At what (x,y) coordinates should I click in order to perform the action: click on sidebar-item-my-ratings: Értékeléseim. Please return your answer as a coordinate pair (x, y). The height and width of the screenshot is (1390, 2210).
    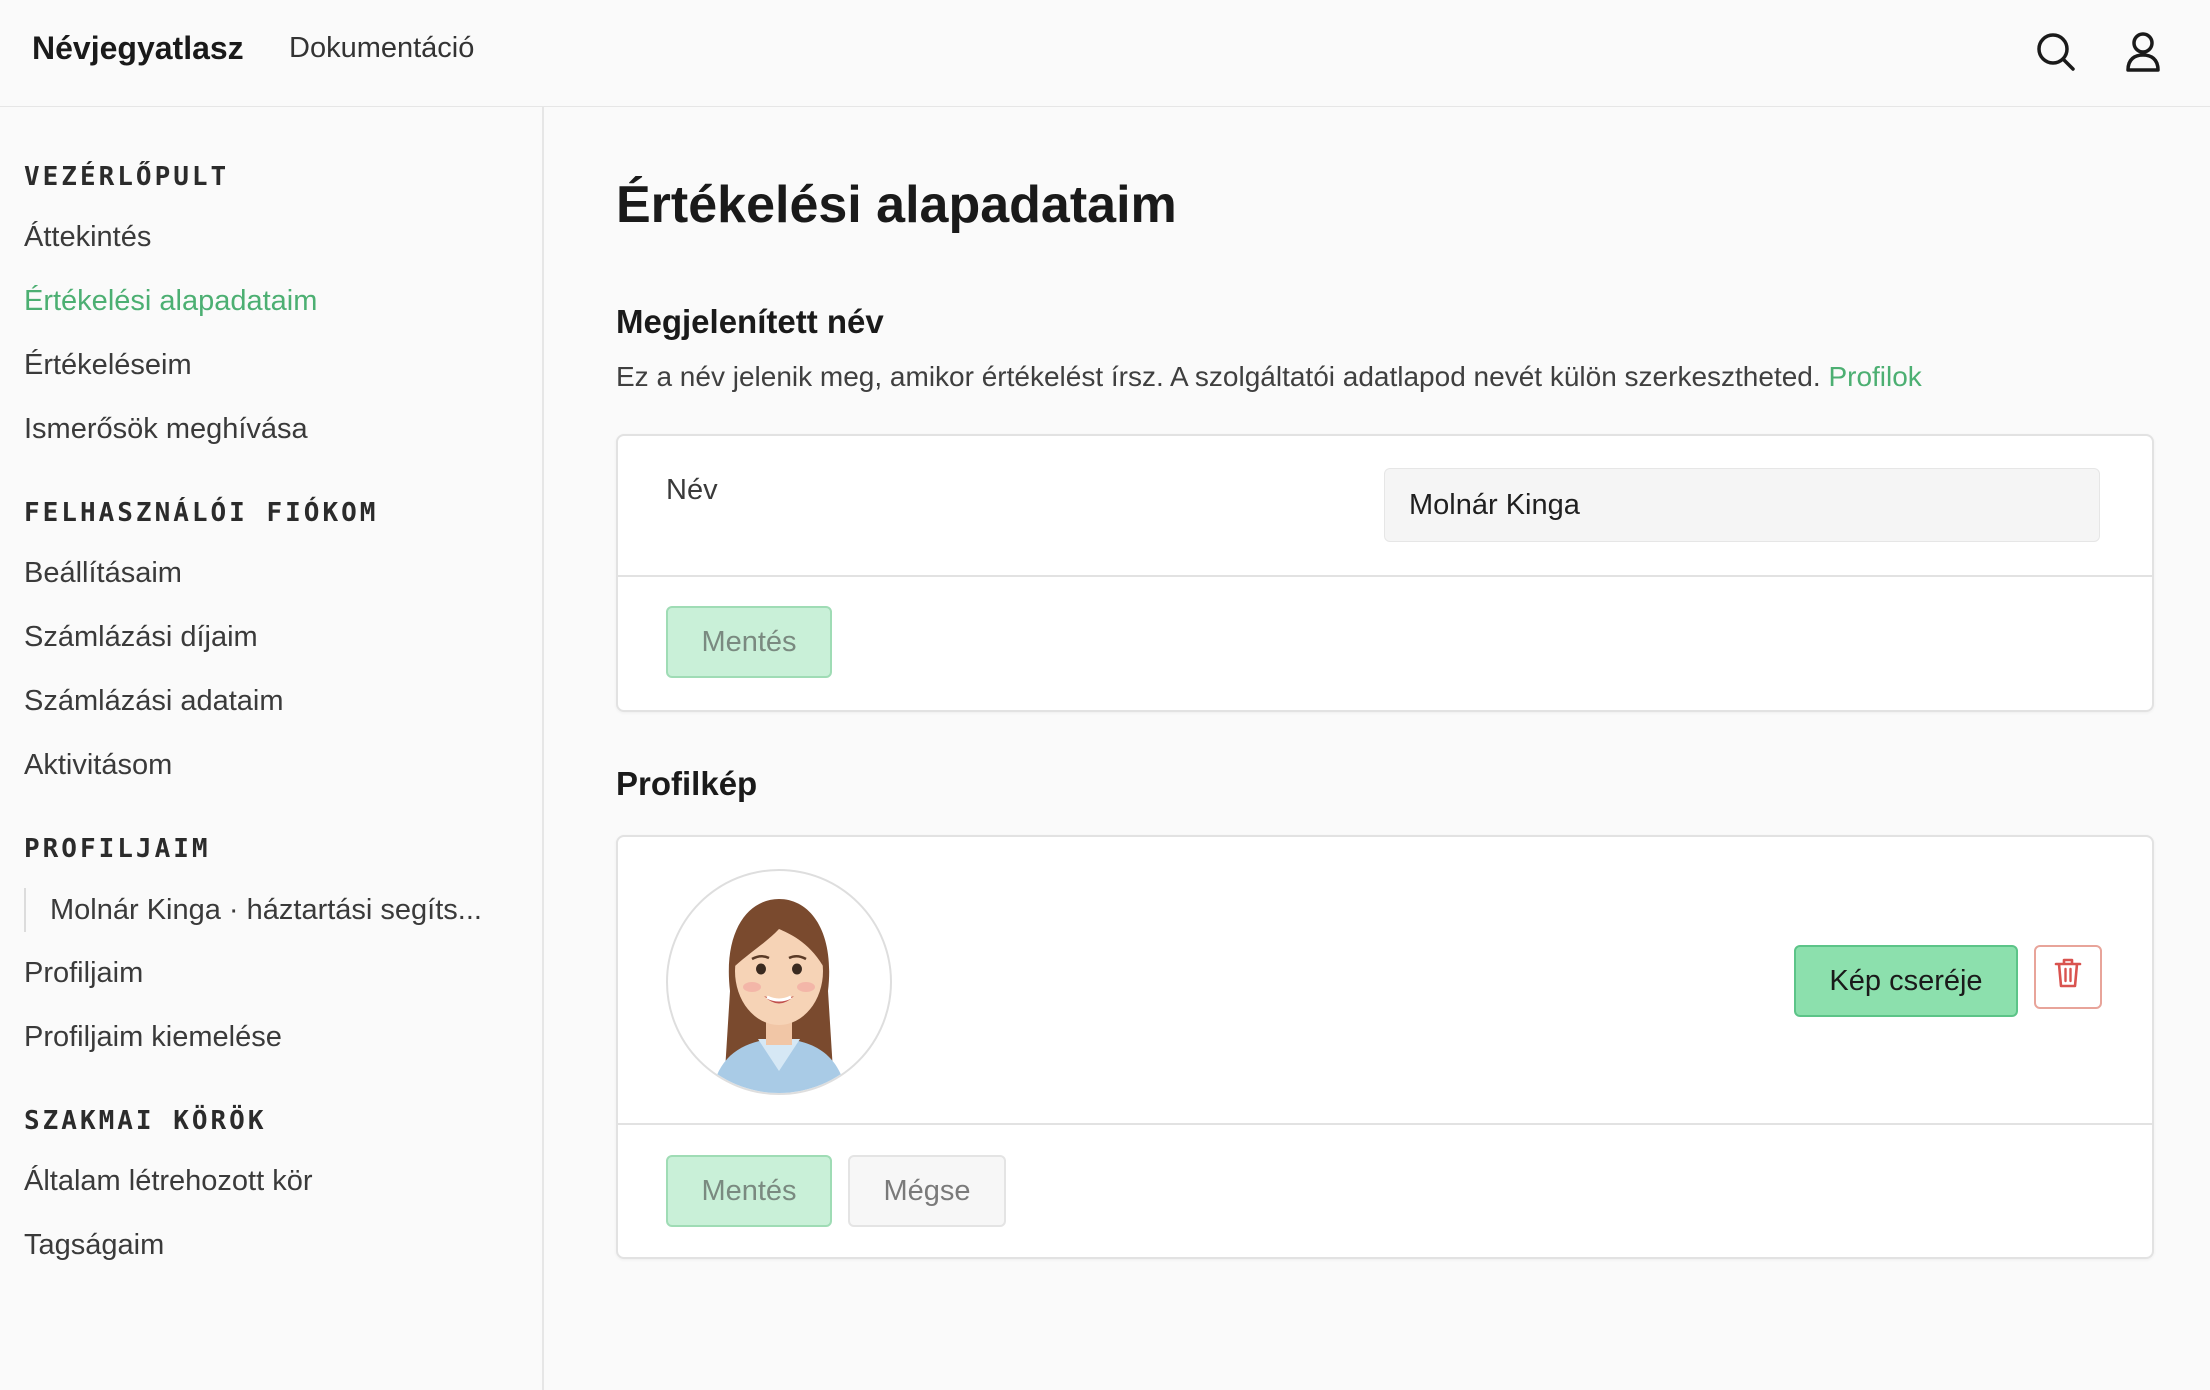
    Looking at the image, I should click on (108, 365).